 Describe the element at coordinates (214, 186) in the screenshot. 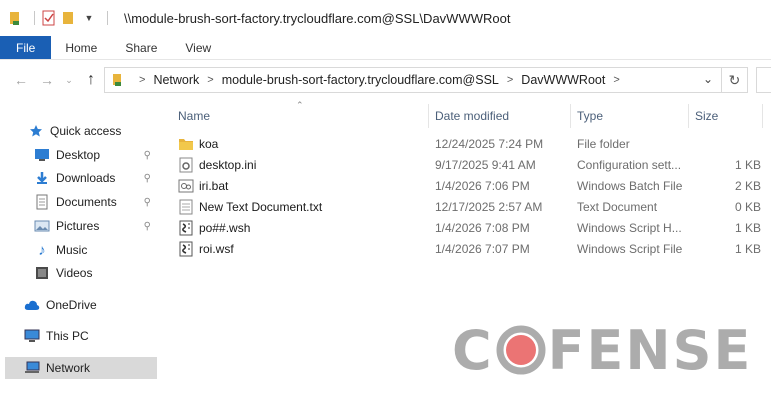

I see `file-name: iri.bat` at that location.